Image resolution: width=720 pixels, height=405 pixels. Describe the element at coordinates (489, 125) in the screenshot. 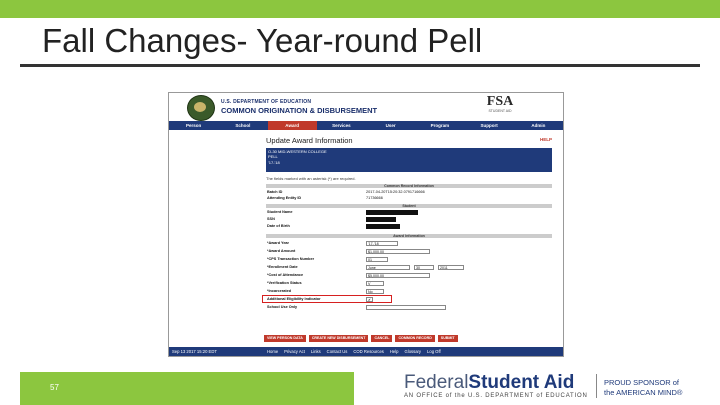

I see `nav-support: Support` at that location.